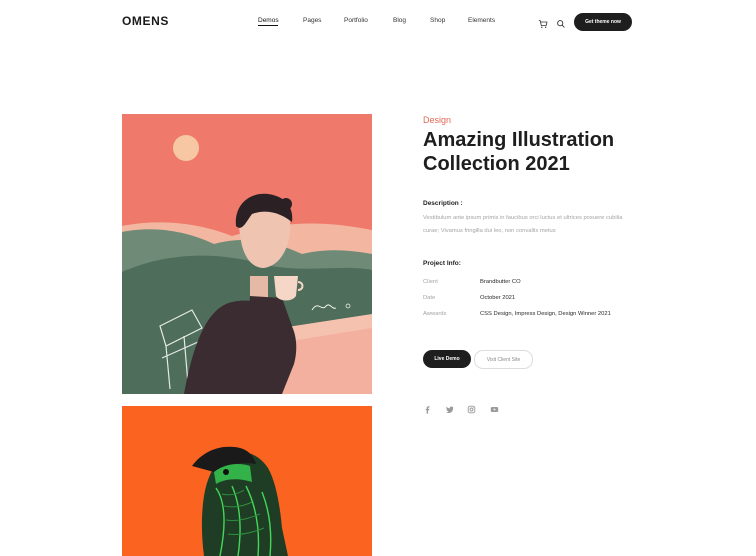 This screenshot has width=756, height=556. Describe the element at coordinates (500, 282) in the screenshot. I see `info-value: Brandbutter CO` at that location.